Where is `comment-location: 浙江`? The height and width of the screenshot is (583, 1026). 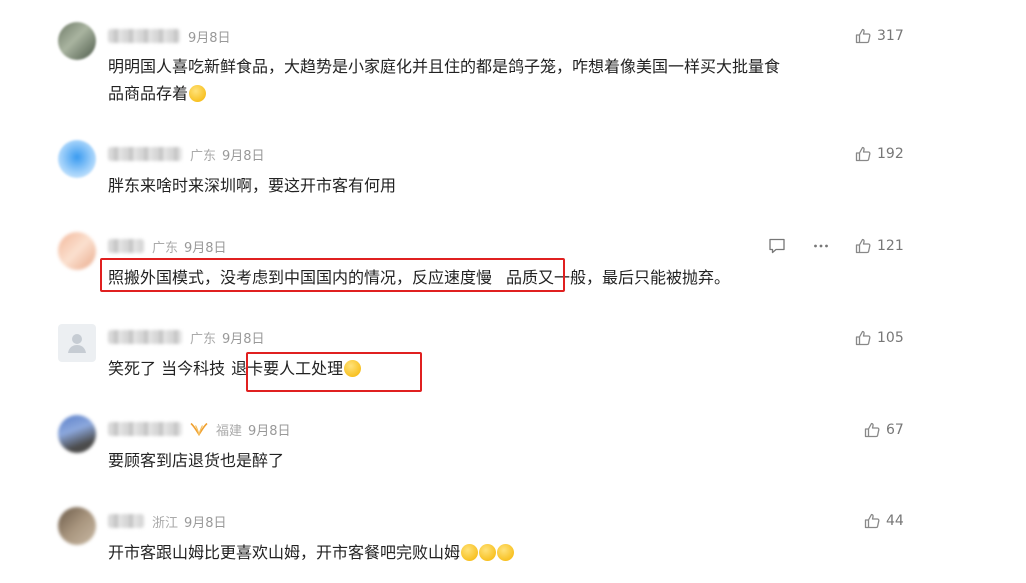 comment-location: 浙江 is located at coordinates (165, 523).